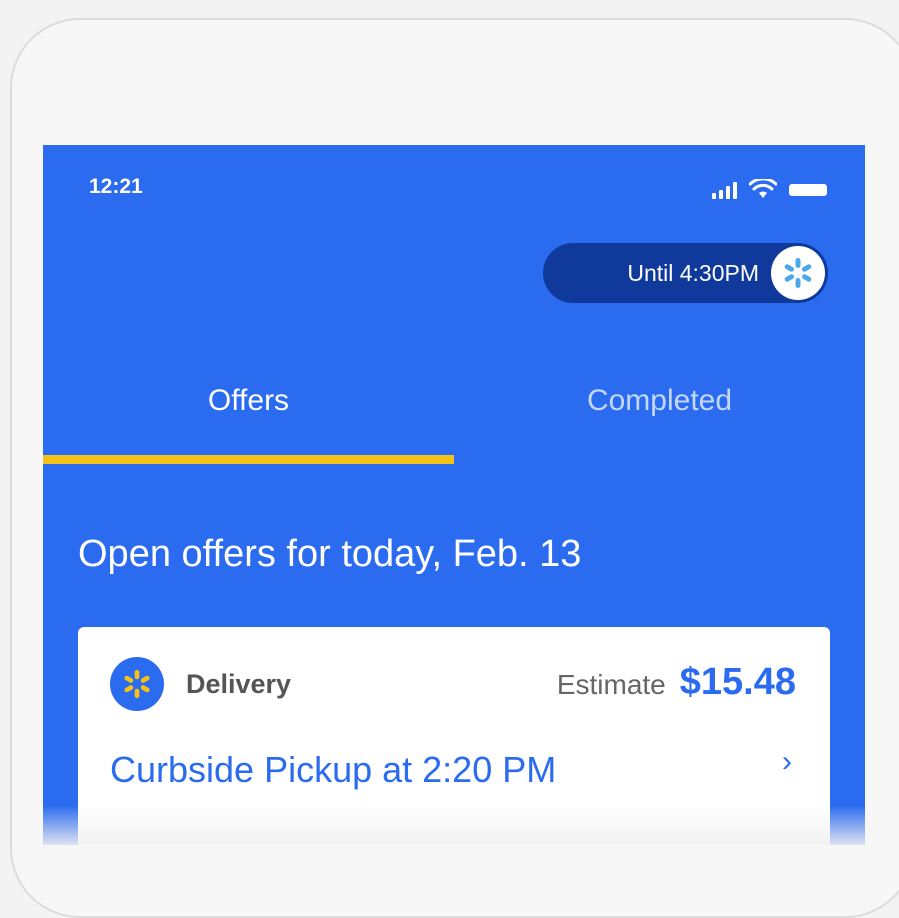 The image size is (899, 918). Describe the element at coordinates (116, 186) in the screenshot. I see `status-time: 12:21` at that location.